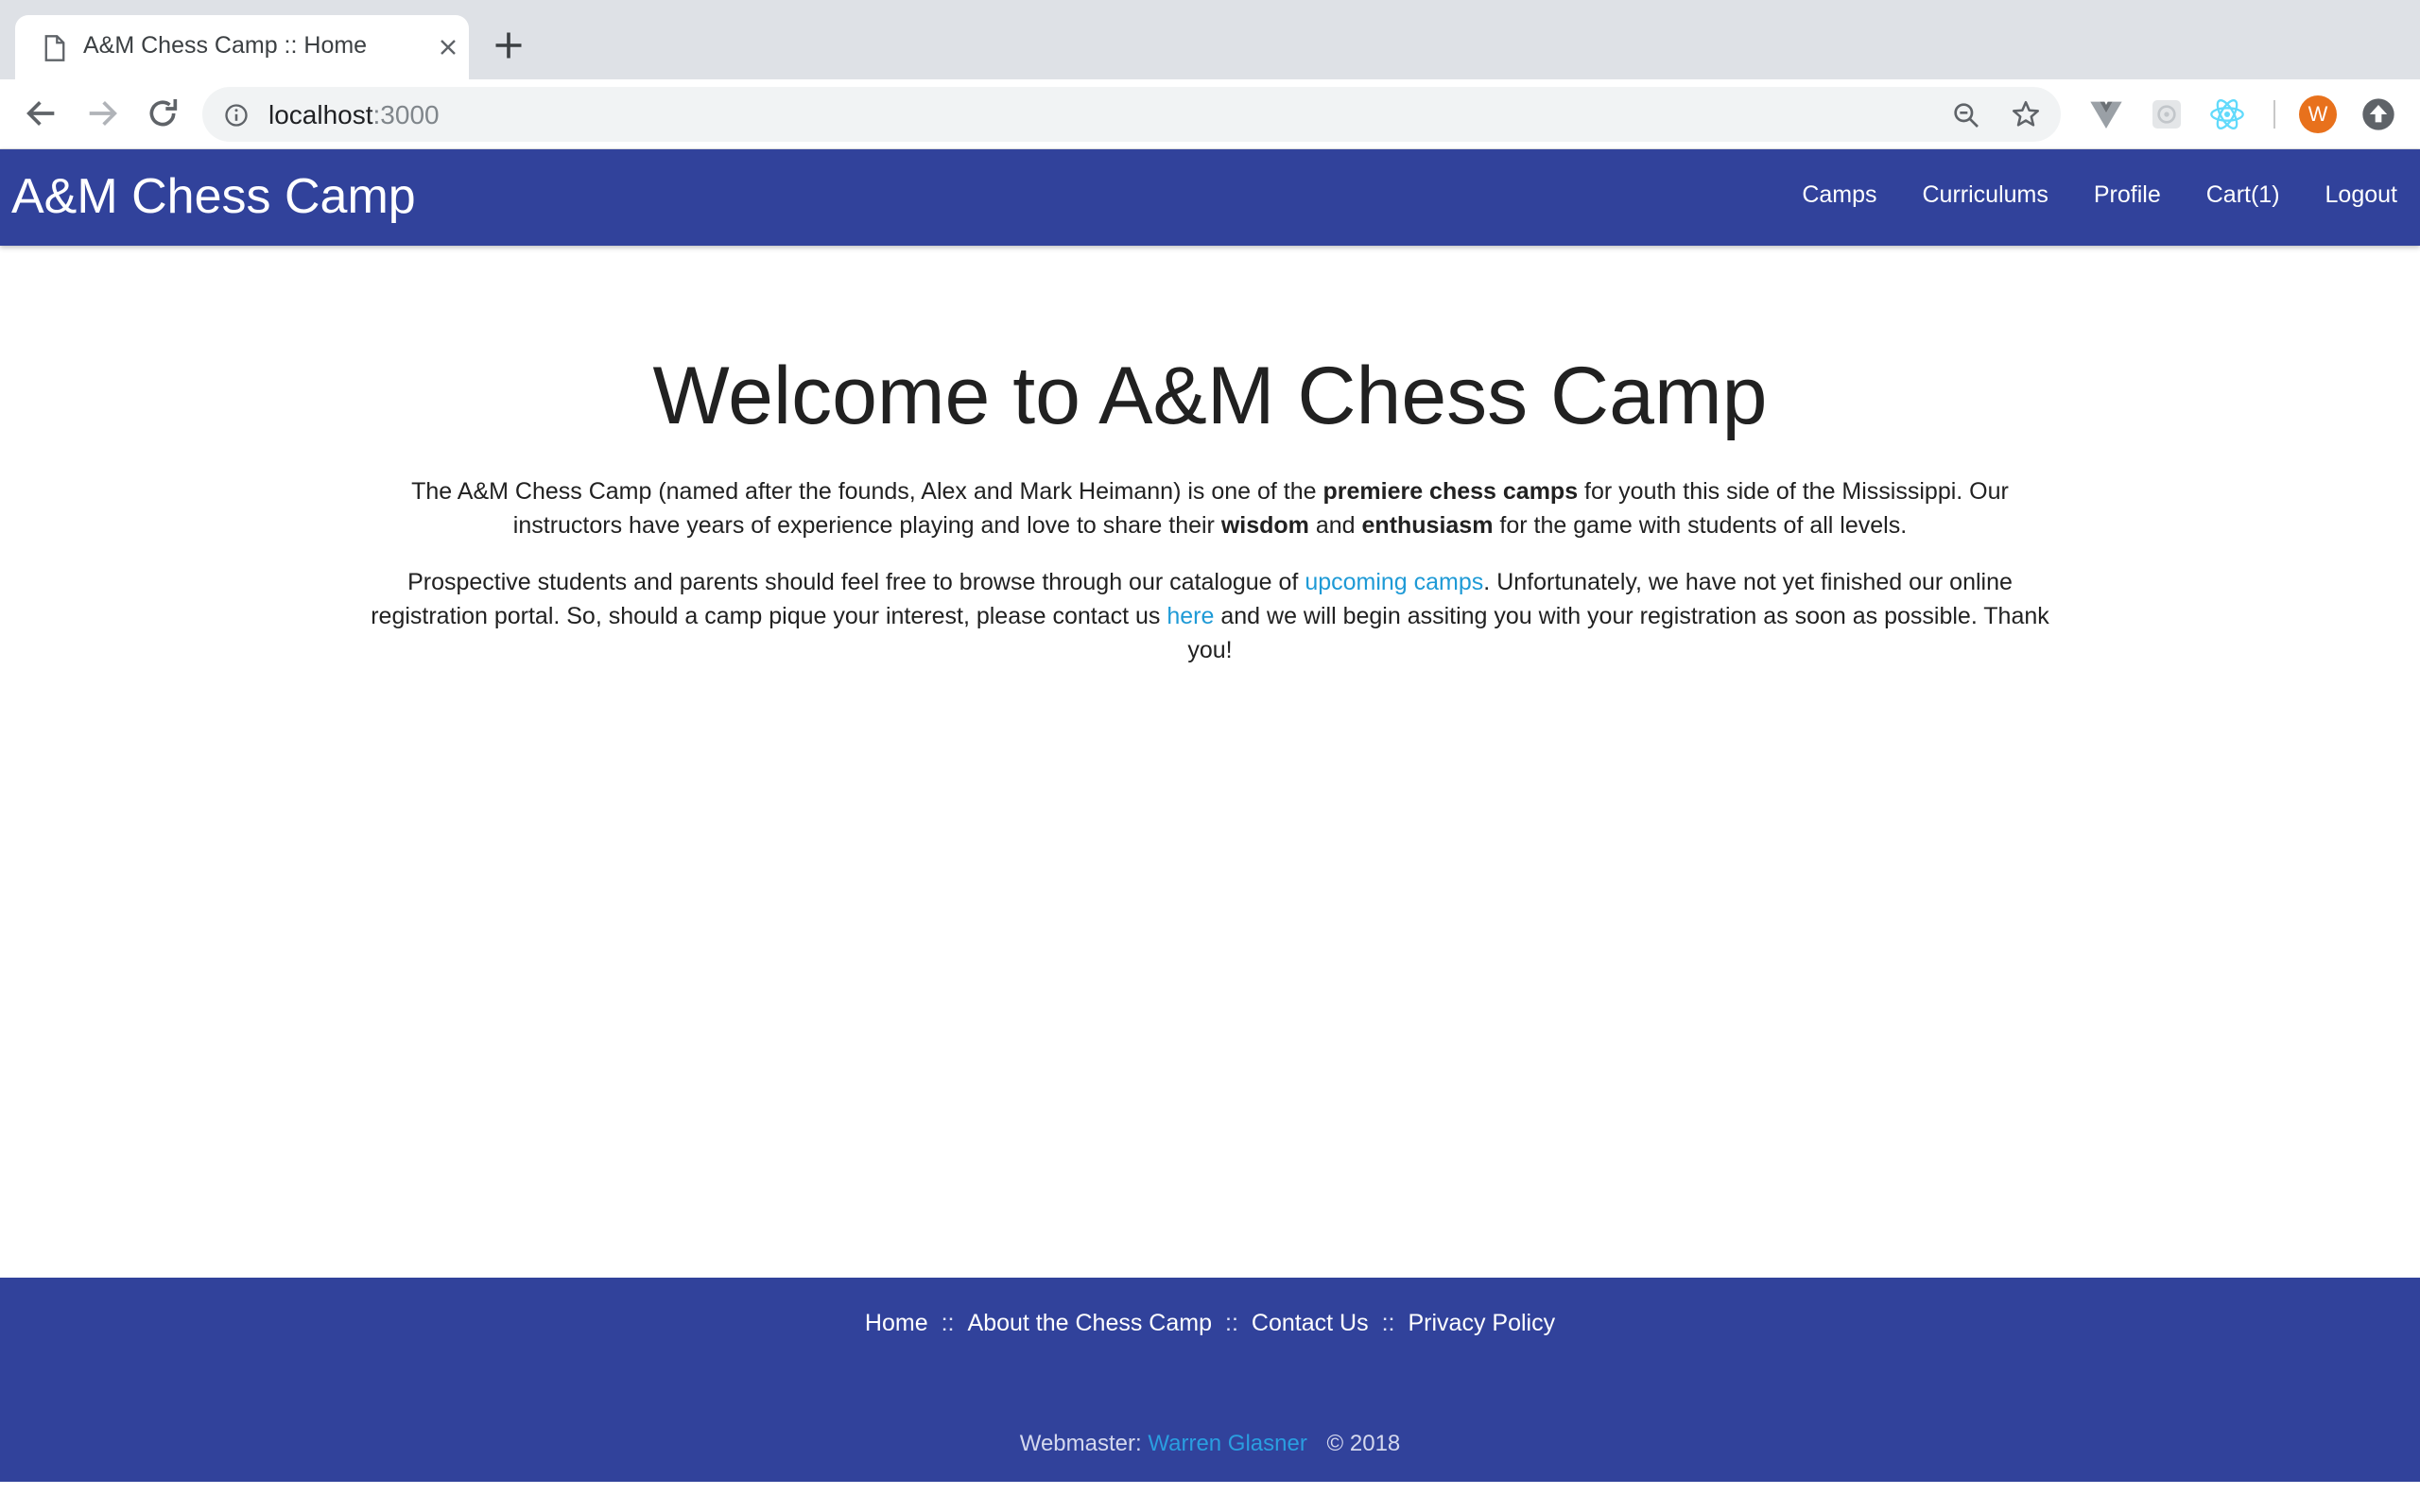 This screenshot has height=1512, width=2420. Describe the element at coordinates (1227, 1443) in the screenshot. I see `webmaster-link: Warren Glasner` at that location.